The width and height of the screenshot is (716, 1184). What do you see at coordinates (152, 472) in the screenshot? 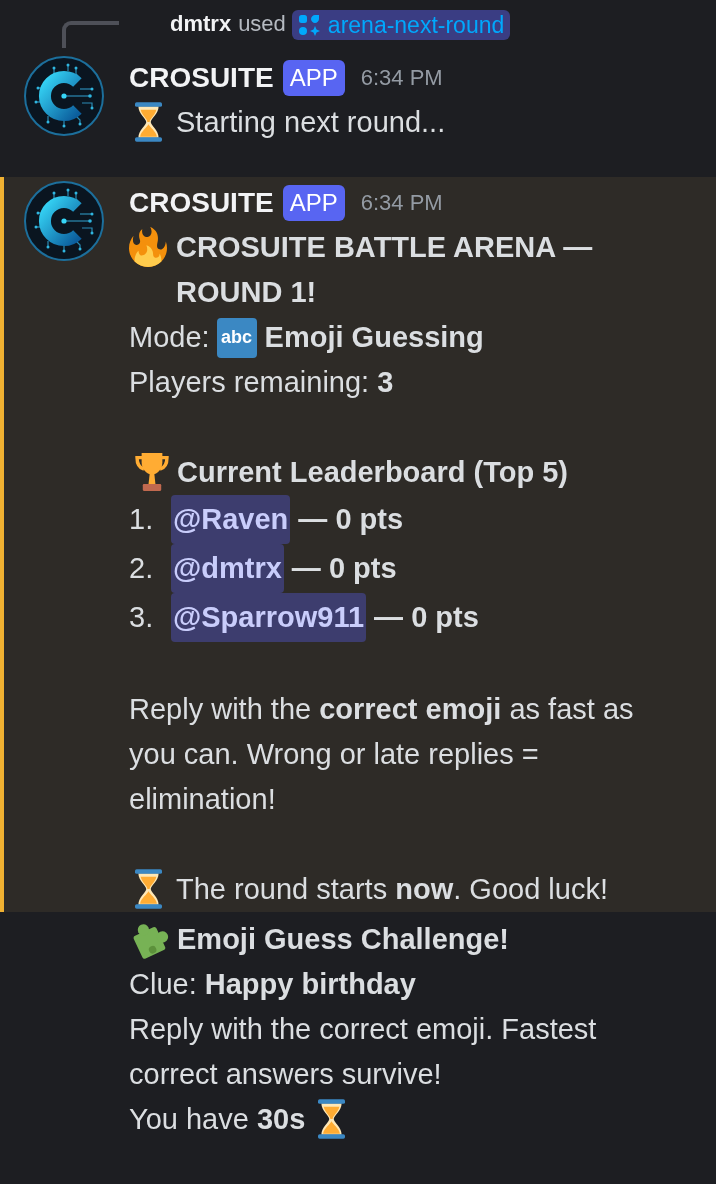
I see `trophy-icon` at bounding box center [152, 472].